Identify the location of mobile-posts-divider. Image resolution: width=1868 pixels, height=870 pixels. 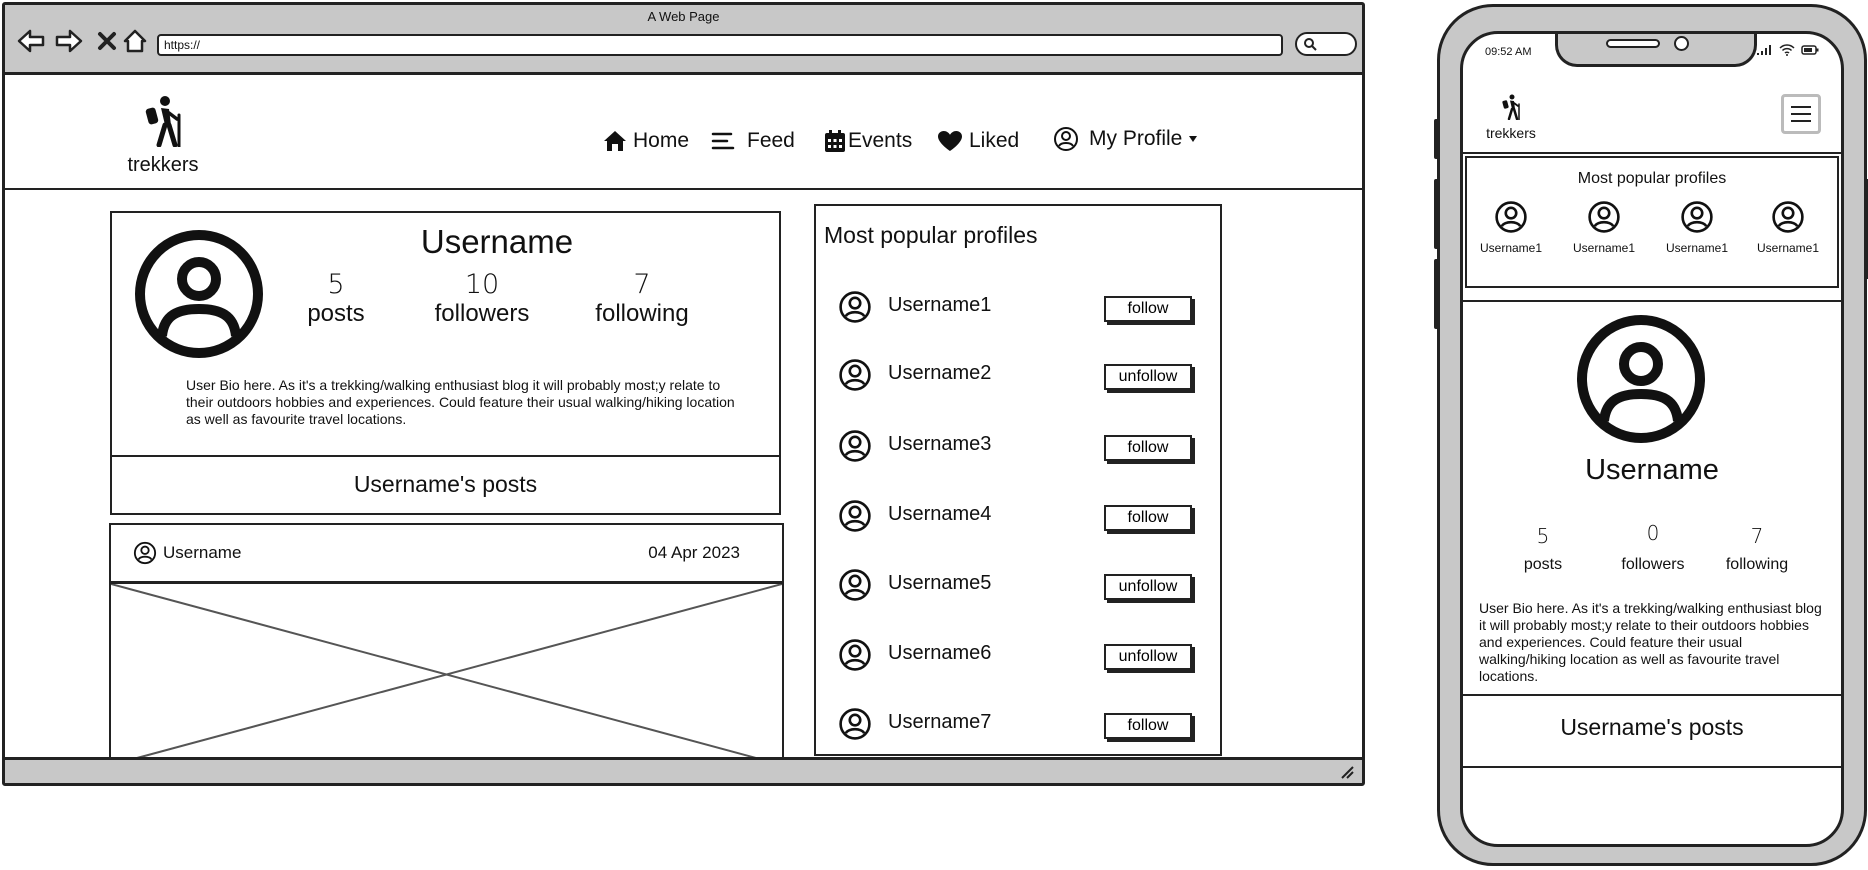
(1652, 767).